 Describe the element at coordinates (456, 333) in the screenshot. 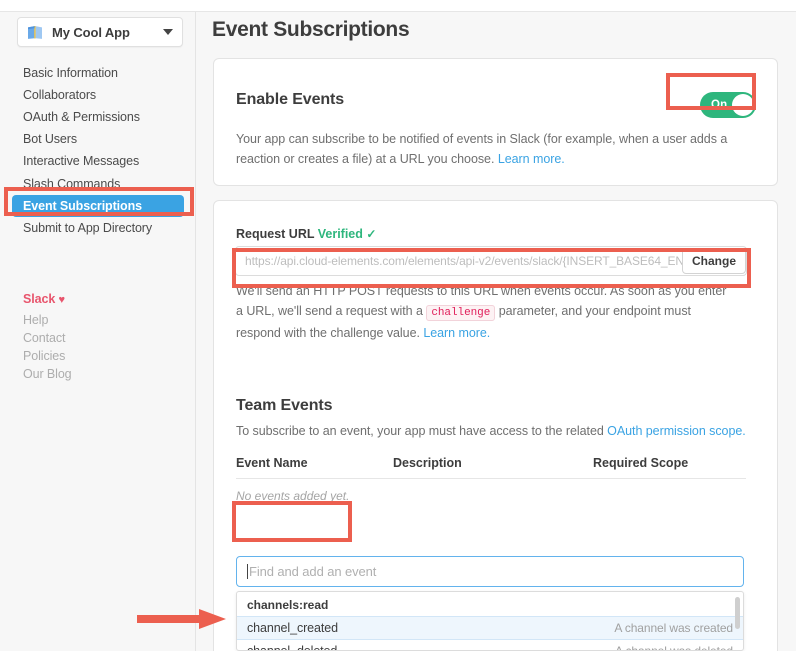

I see `request-url-learn-more-link: Learn more.` at that location.